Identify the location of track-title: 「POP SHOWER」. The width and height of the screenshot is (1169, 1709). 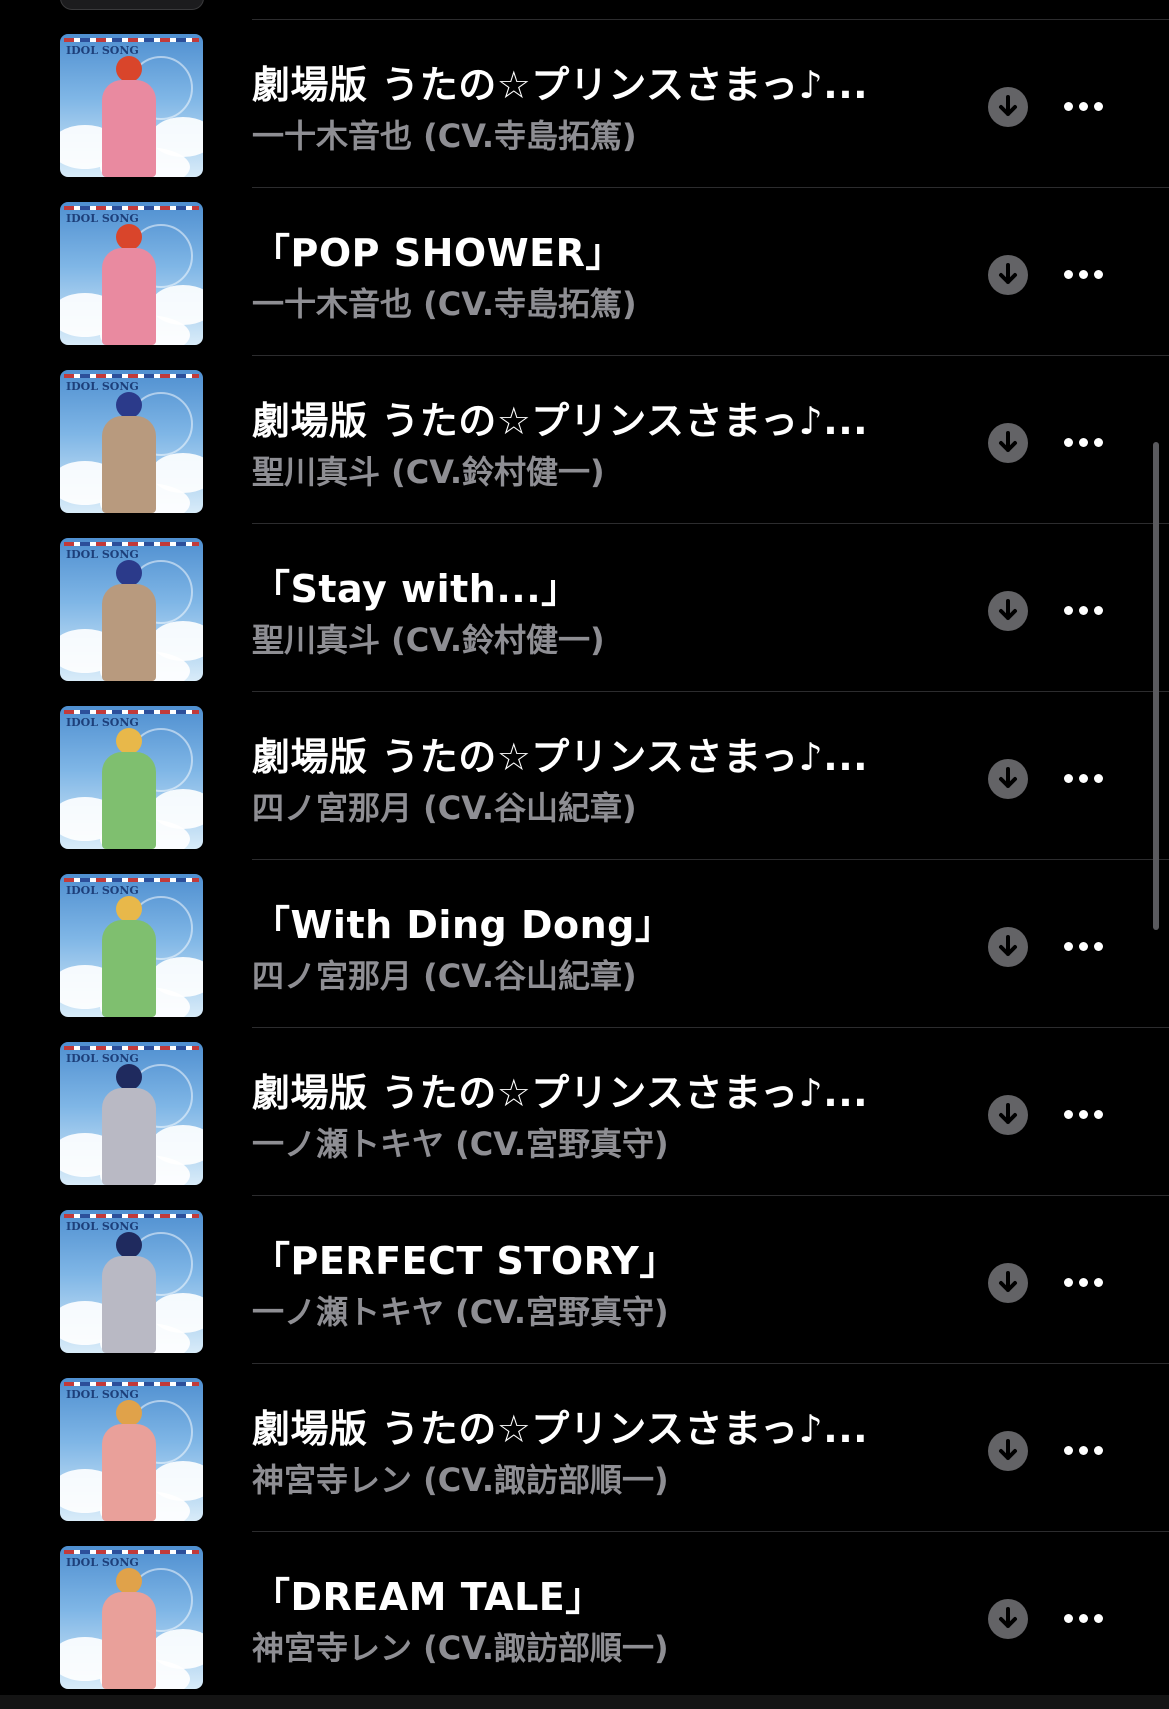
(438, 253).